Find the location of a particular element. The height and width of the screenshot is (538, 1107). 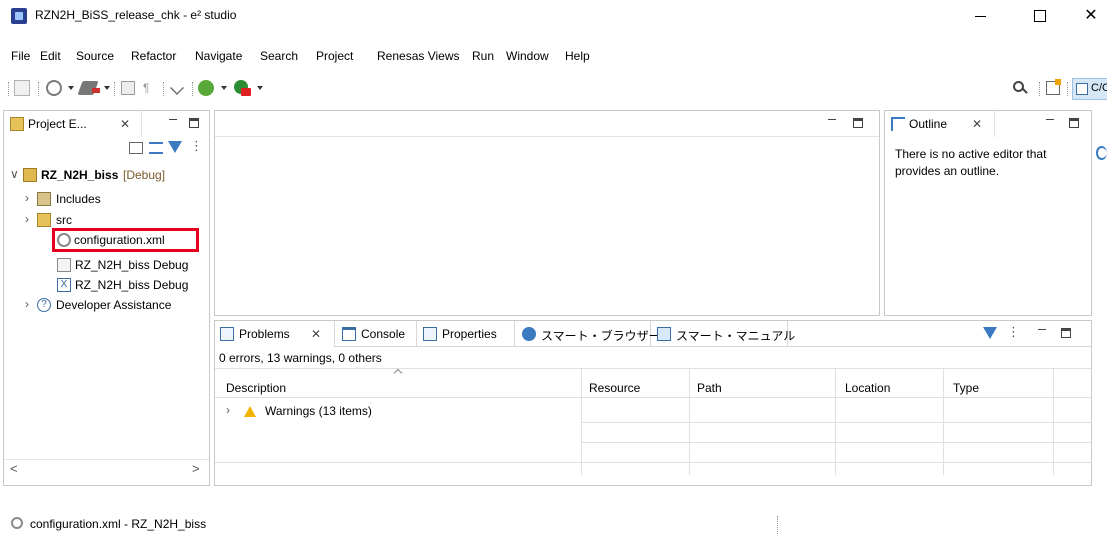

menu-refactor: Refactor is located at coordinates (153, 56).